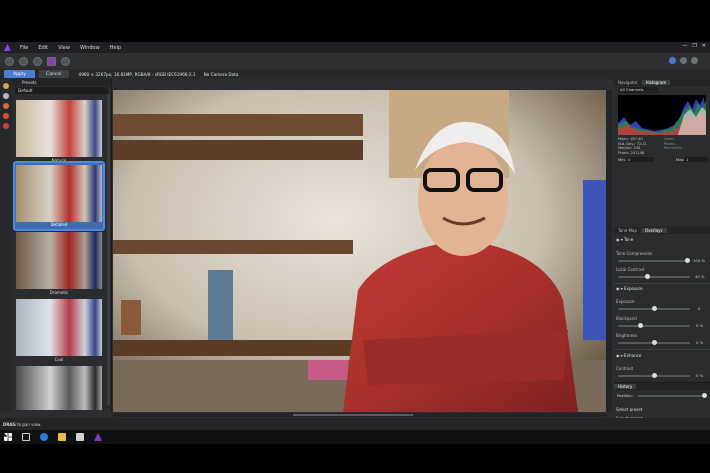 The width and height of the screenshot is (710, 473). What do you see at coordinates (26, 437) in the screenshot?
I see `task-view-icon` at bounding box center [26, 437].